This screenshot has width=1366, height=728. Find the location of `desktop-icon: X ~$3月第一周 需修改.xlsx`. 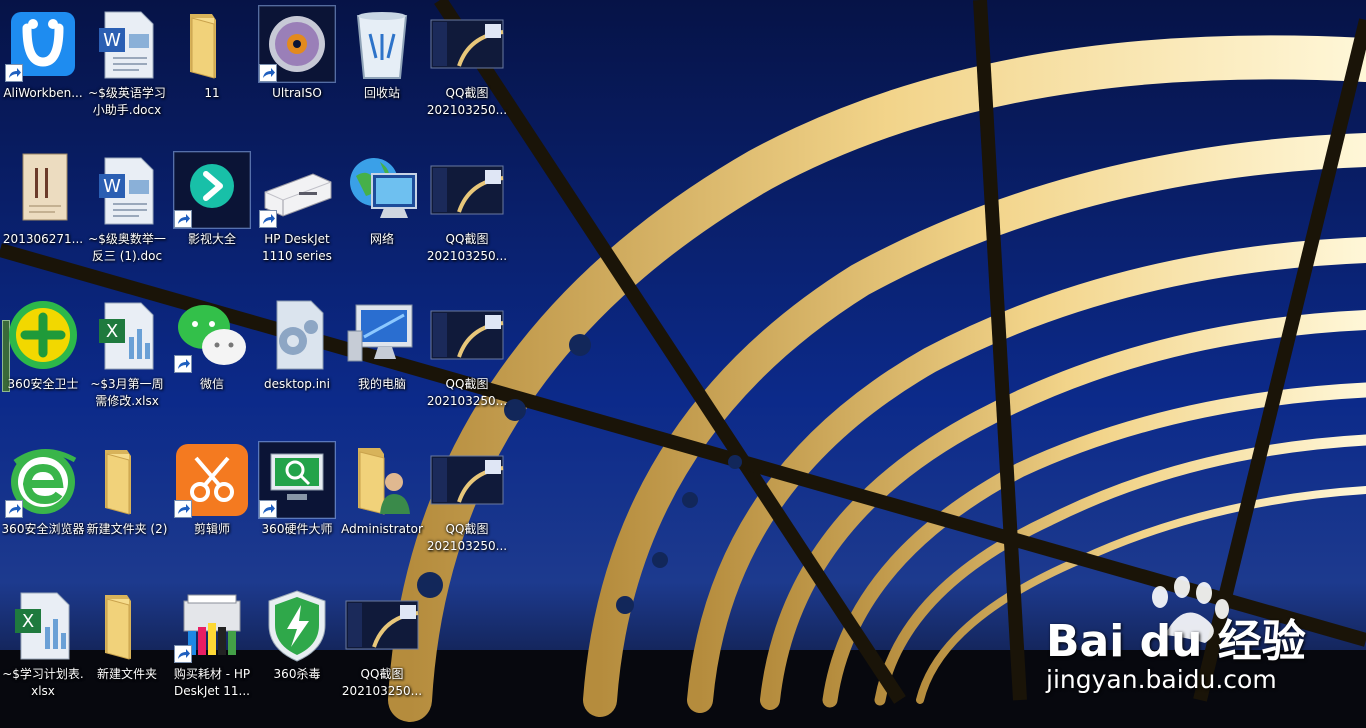

desktop-icon: X ~$3月第一周 需修改.xlsx is located at coordinates (127, 361).